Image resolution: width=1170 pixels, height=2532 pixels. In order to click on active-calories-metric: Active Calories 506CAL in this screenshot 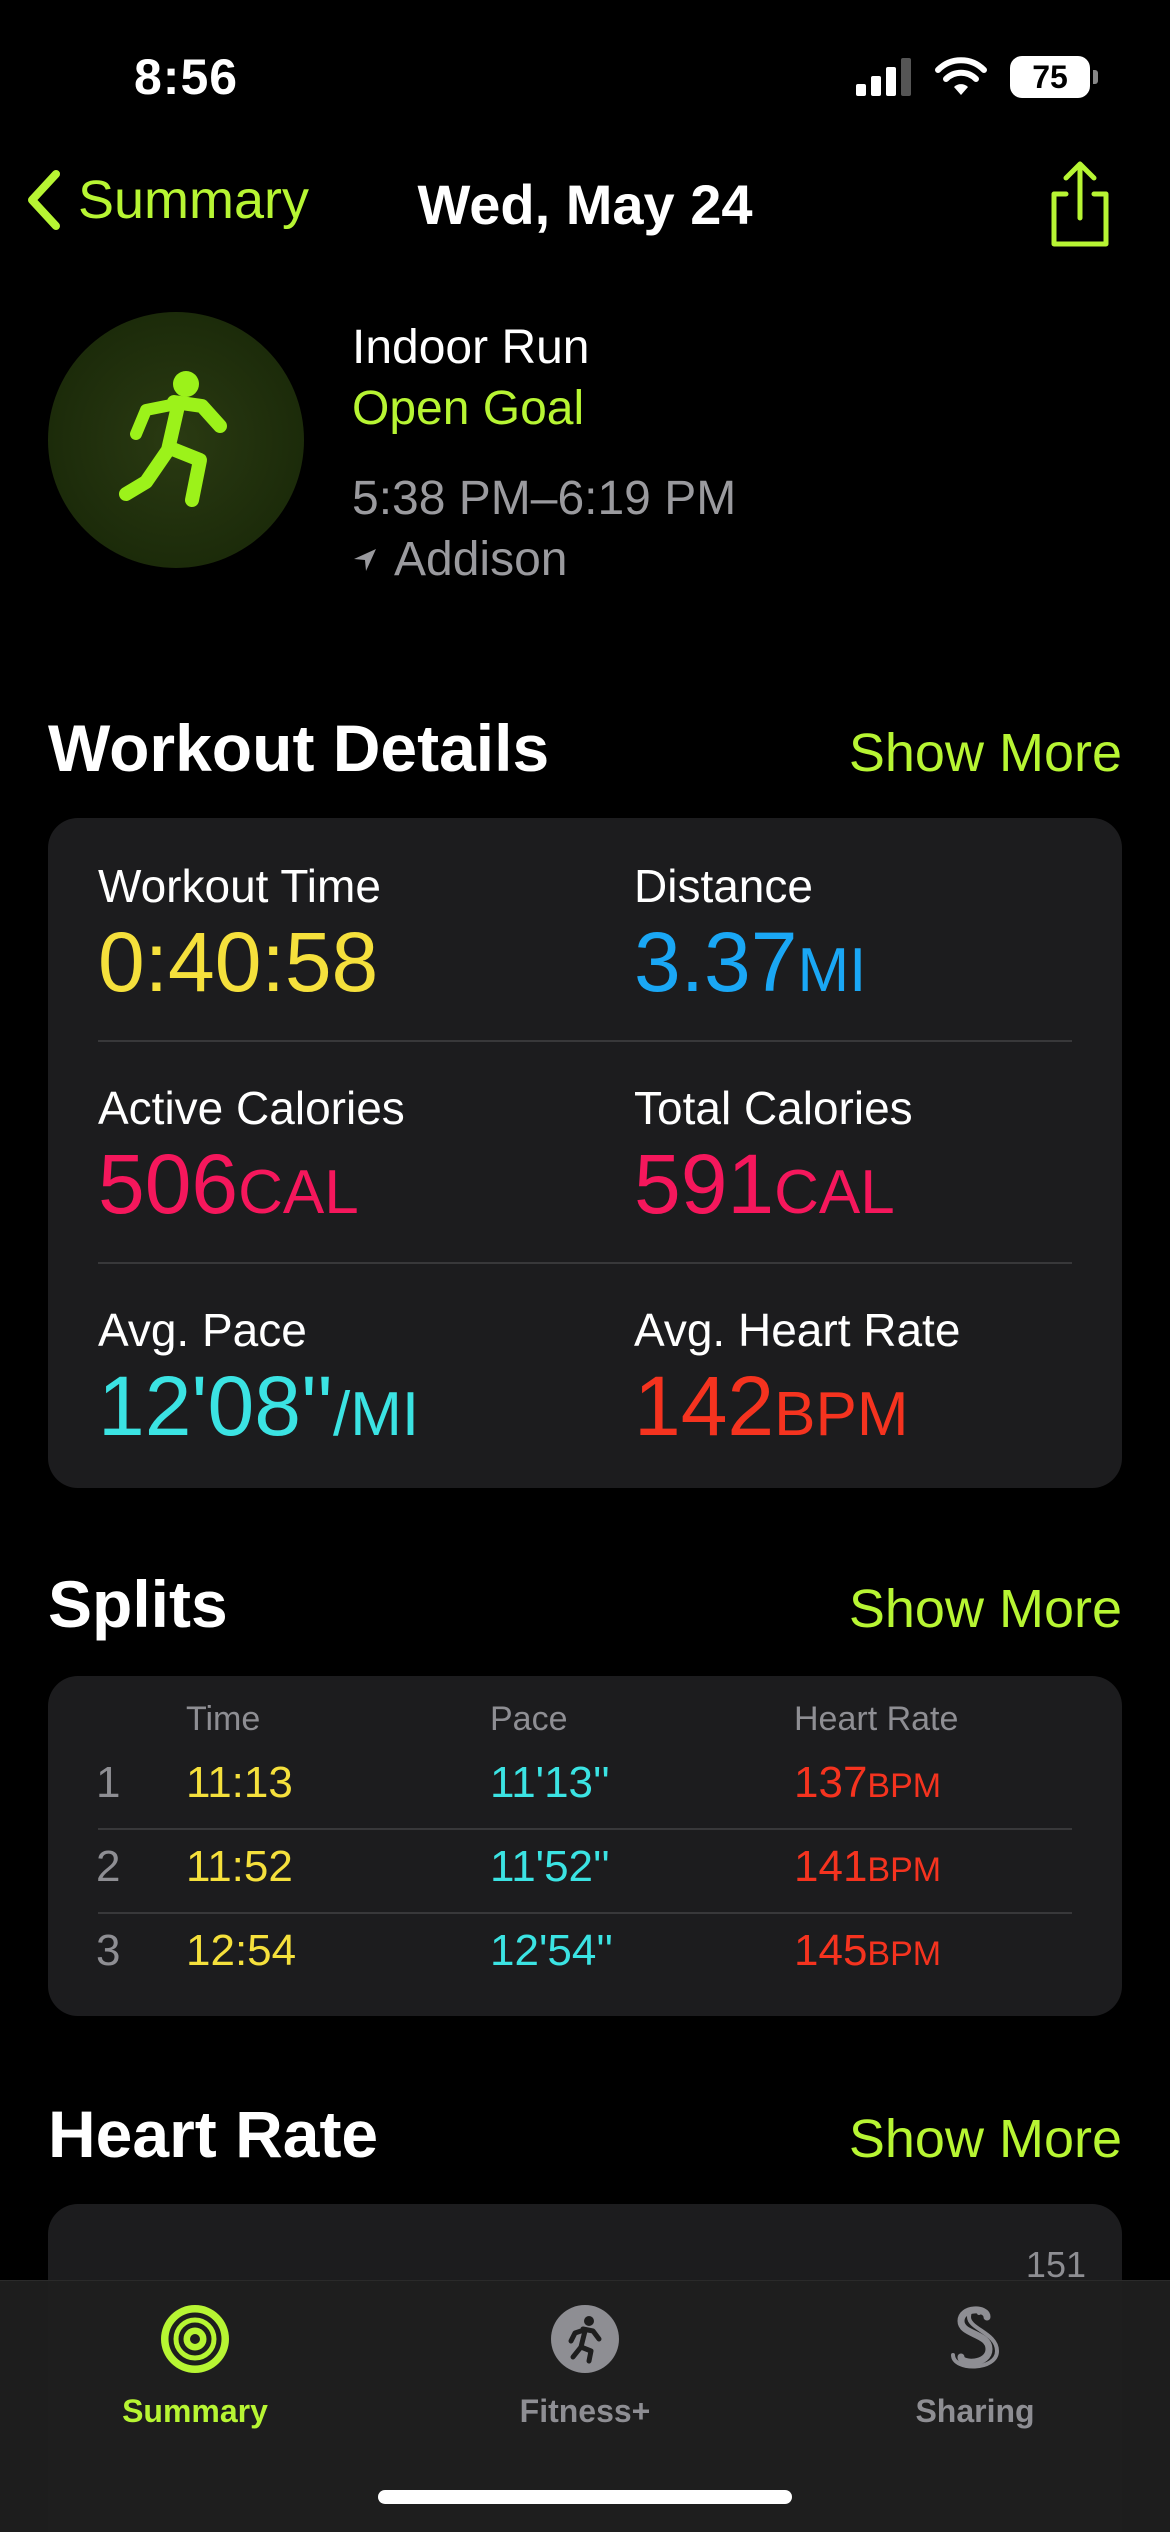, I will do `click(348, 1160)`.